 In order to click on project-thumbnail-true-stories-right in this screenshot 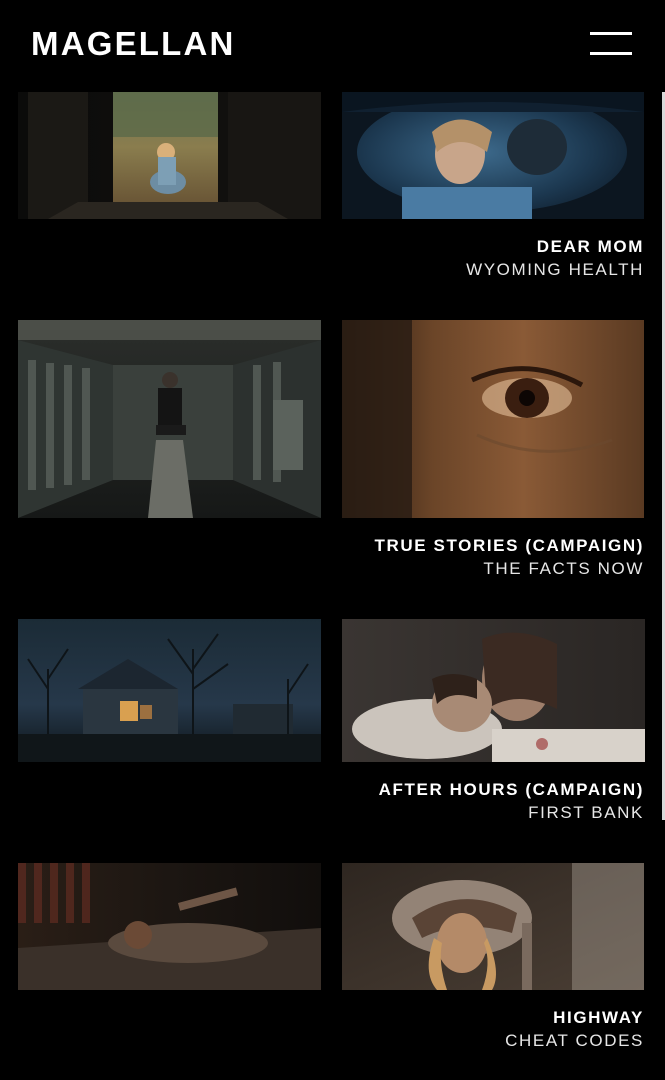, I will do `click(493, 419)`.